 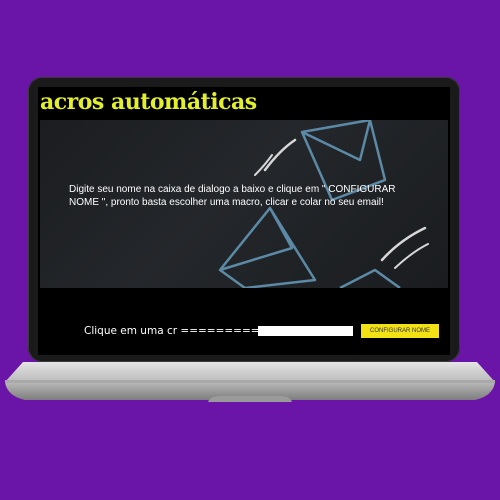 I want to click on configure-name-button: CONFIGURAR NOME, so click(x=400, y=331).